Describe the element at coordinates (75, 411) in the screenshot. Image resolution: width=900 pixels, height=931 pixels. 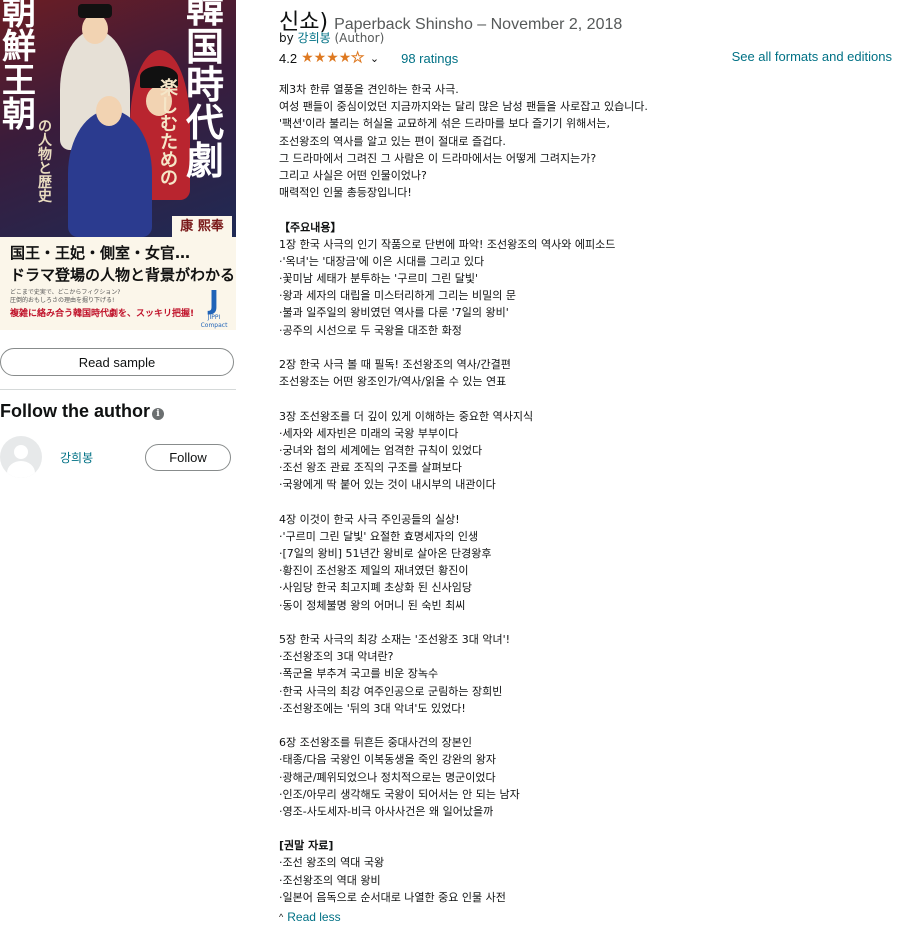
I see `follow-author-heading: Follow the author` at that location.